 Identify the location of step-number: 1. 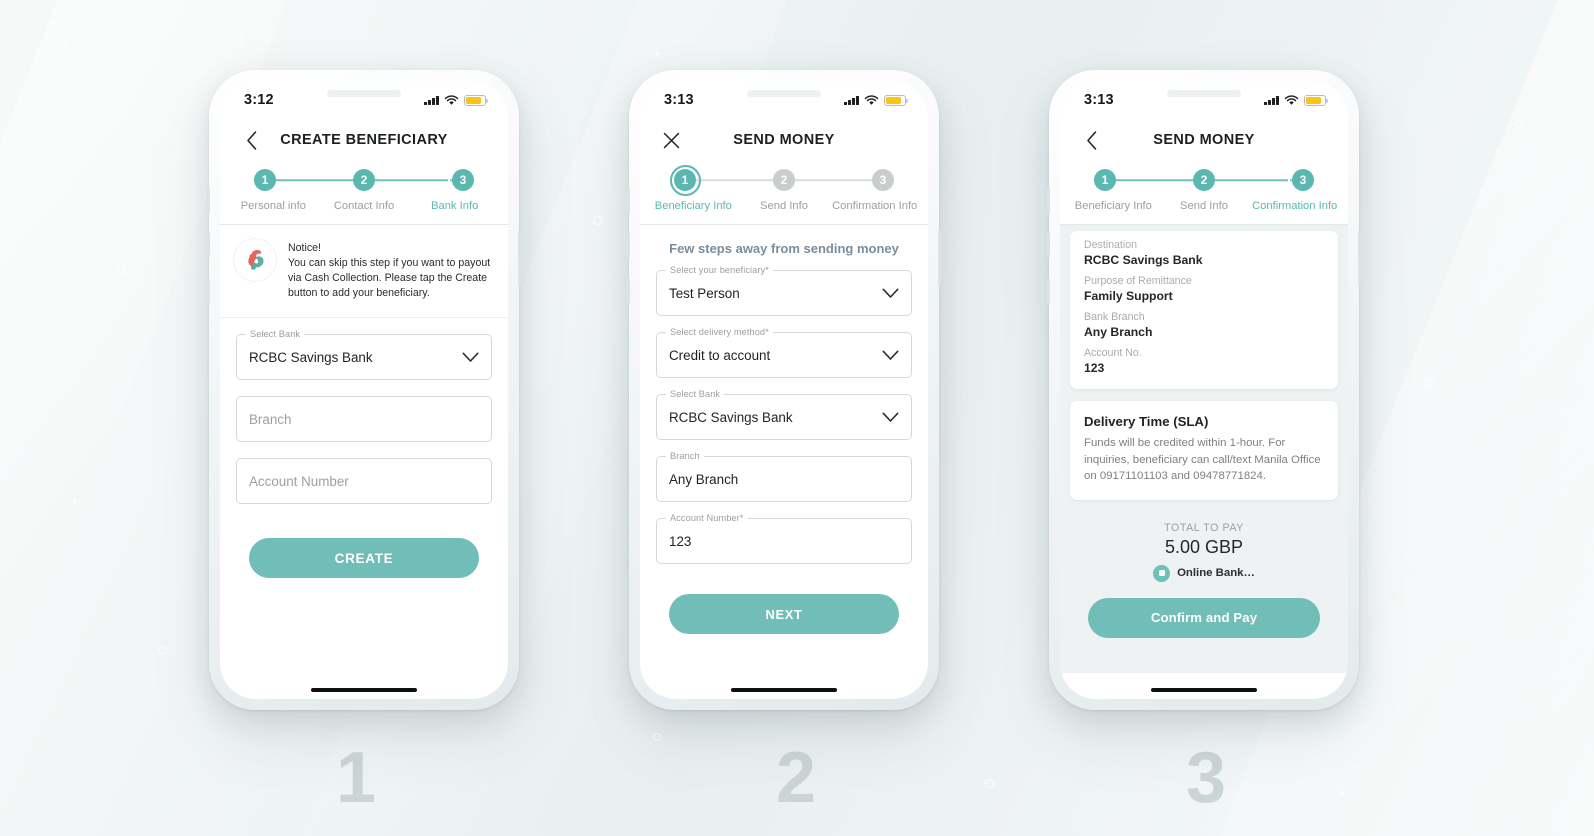
(265, 180).